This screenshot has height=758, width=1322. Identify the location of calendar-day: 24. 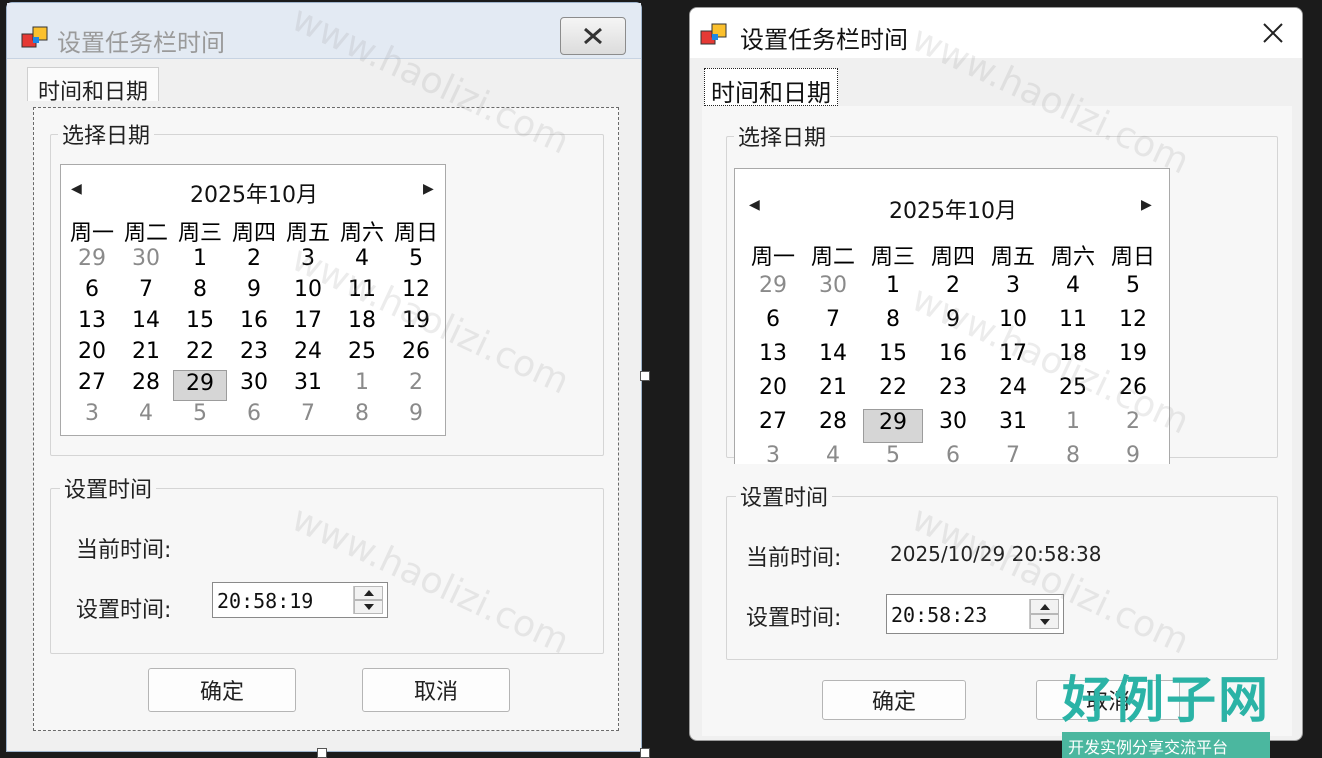
(308, 354).